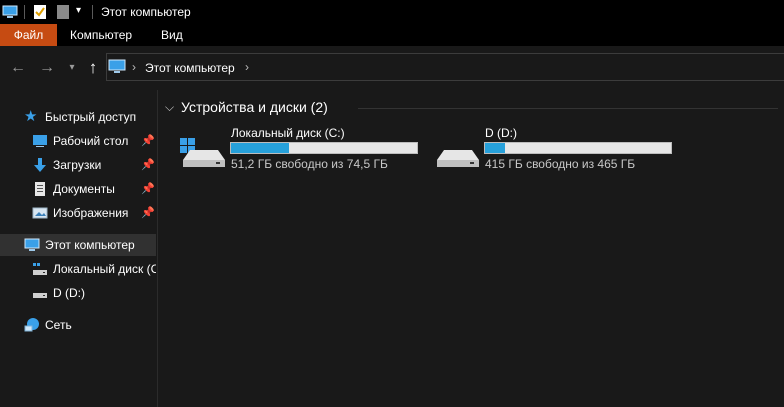 The height and width of the screenshot is (407, 784). I want to click on sidebar-item-local-disk-c: Локальный диск (C:), so click(78, 269).